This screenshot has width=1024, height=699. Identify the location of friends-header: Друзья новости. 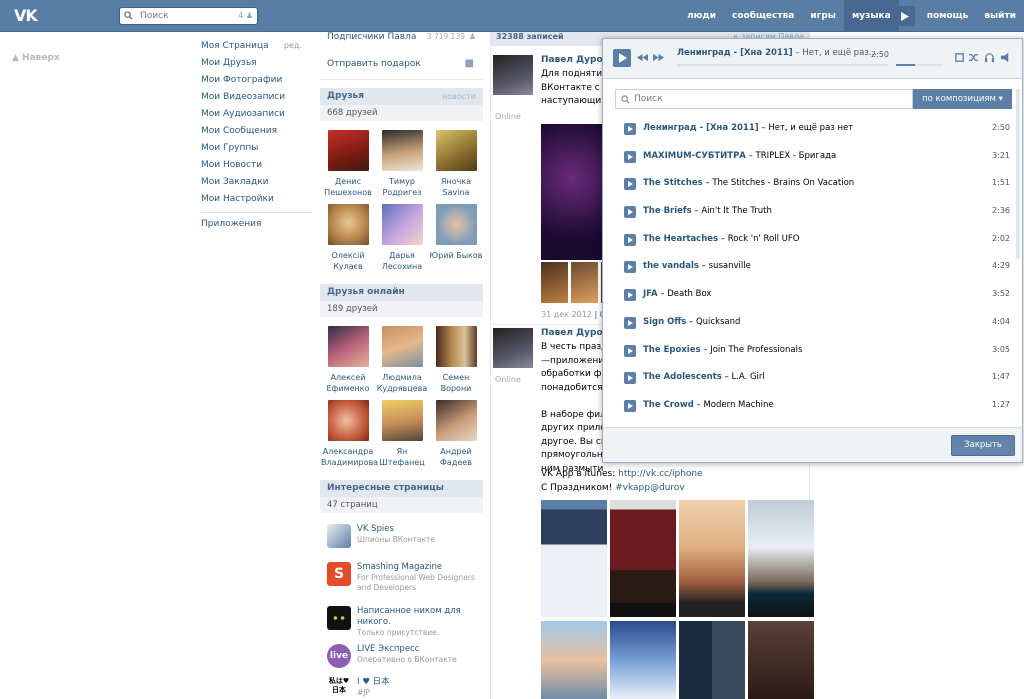
(401, 96).